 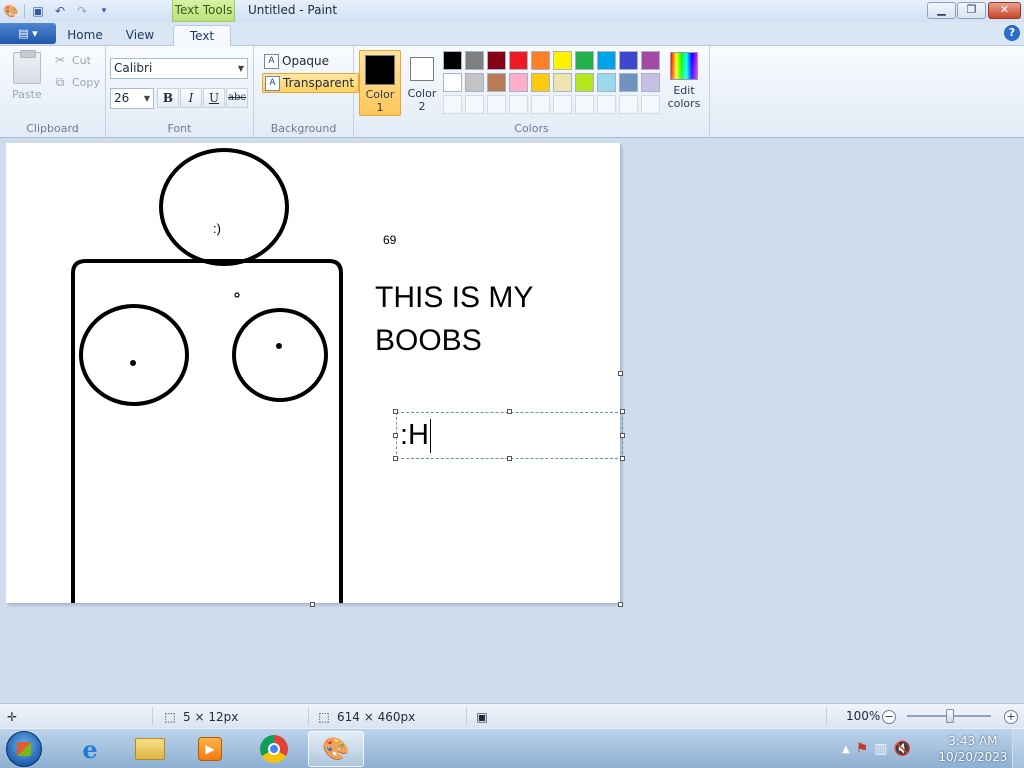 What do you see at coordinates (293, 10) in the screenshot?
I see `window-title: Untitled - Paint` at bounding box center [293, 10].